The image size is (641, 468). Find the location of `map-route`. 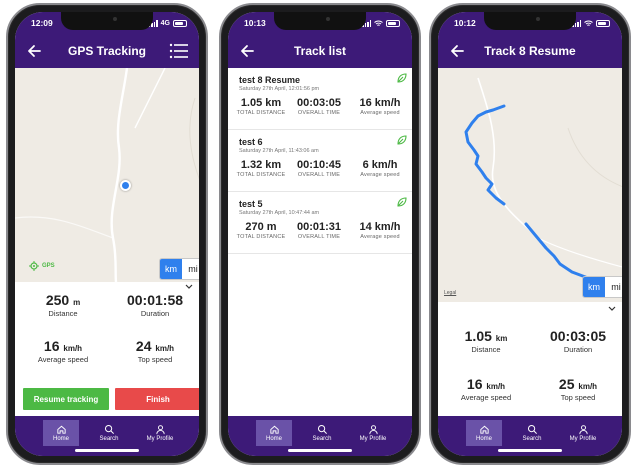

map-route is located at coordinates (543, 186).